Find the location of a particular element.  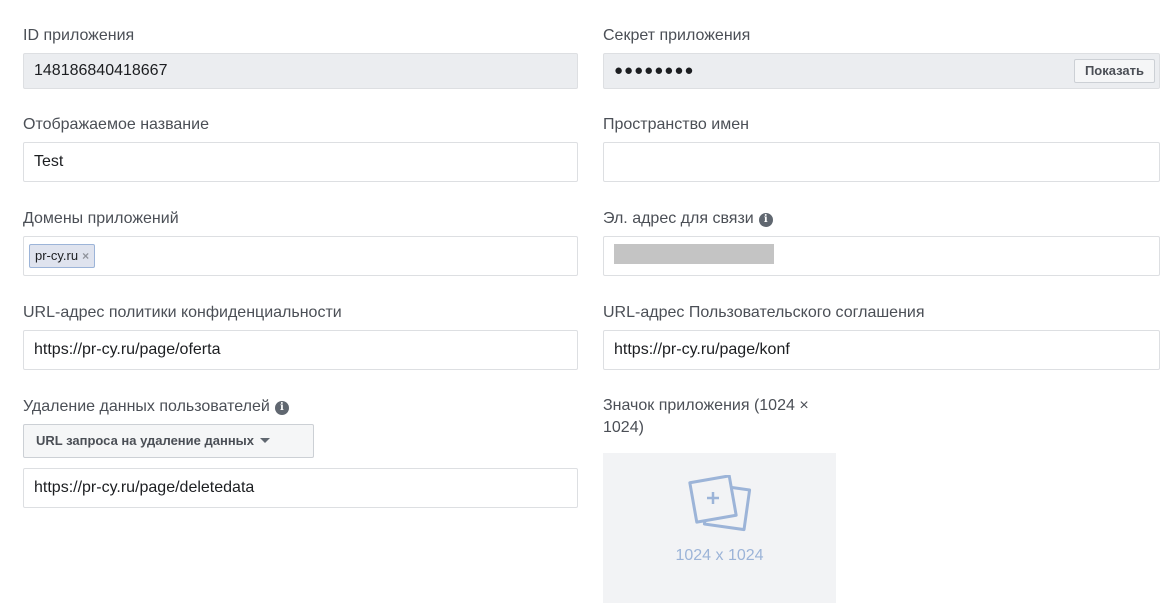

privacy-url-label: URL-адрес политики конфиденциальности is located at coordinates (182, 312).